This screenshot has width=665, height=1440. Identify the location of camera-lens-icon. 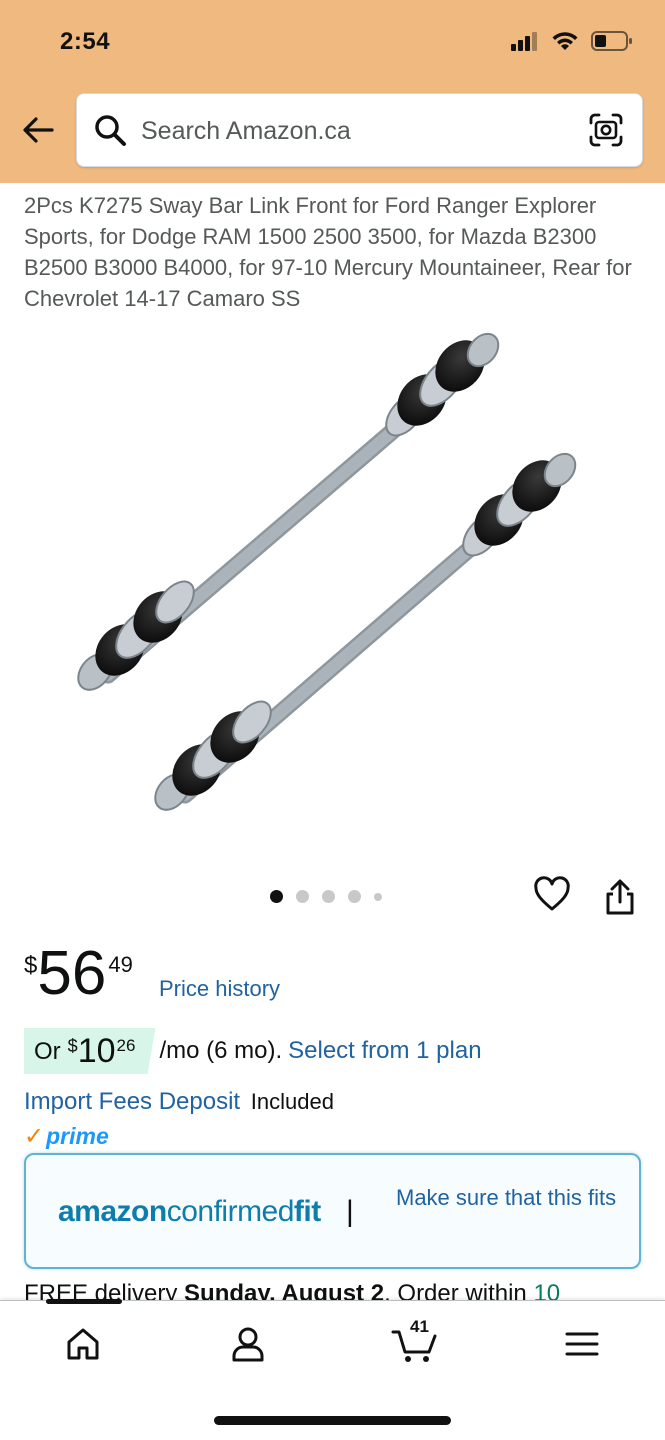
(606, 130).